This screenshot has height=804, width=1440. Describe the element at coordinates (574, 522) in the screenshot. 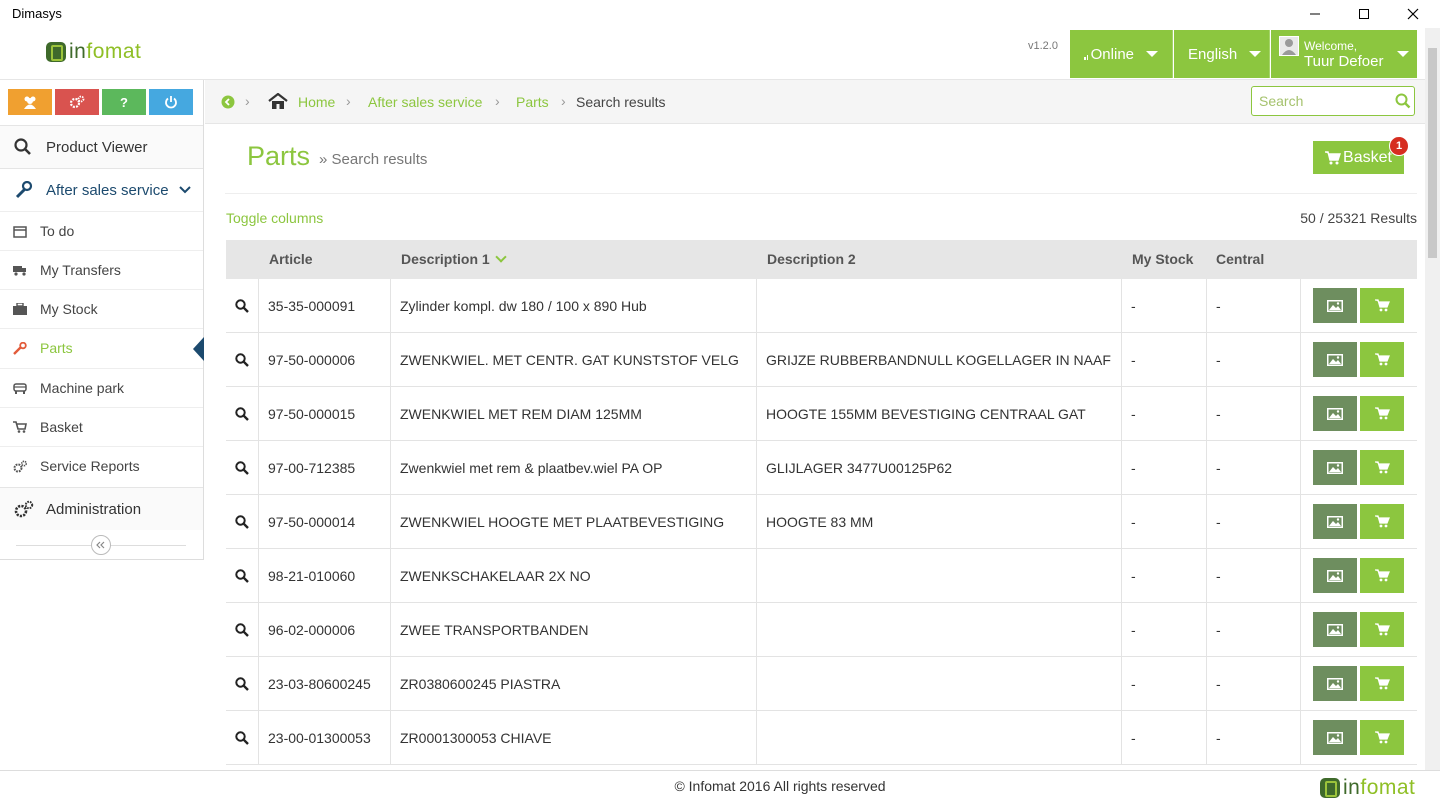

I see `cell-desc1: ZWENKWIEL HOOGTE MET PLAATBEVESTIGING` at that location.